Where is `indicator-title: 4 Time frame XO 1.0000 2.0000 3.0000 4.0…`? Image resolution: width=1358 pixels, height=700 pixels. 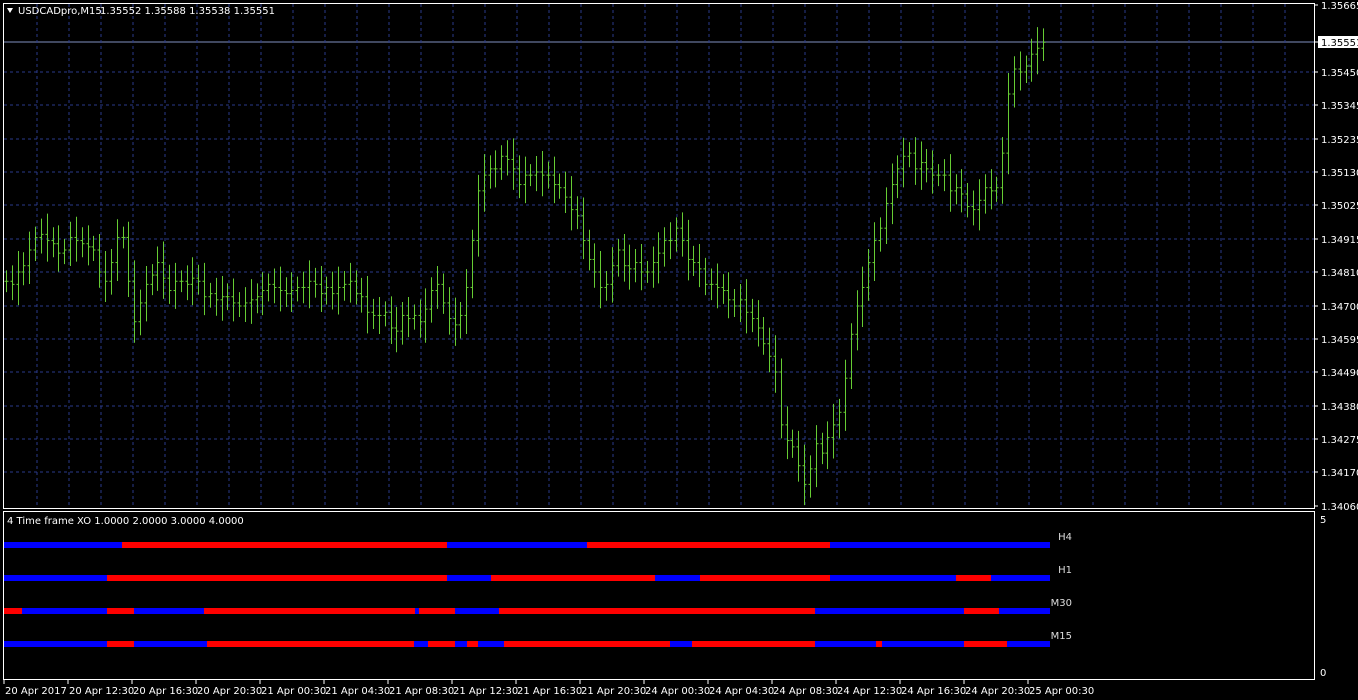 indicator-title: 4 Time frame XO 1.0000 2.0000 3.0000 4.0… is located at coordinates (125, 521).